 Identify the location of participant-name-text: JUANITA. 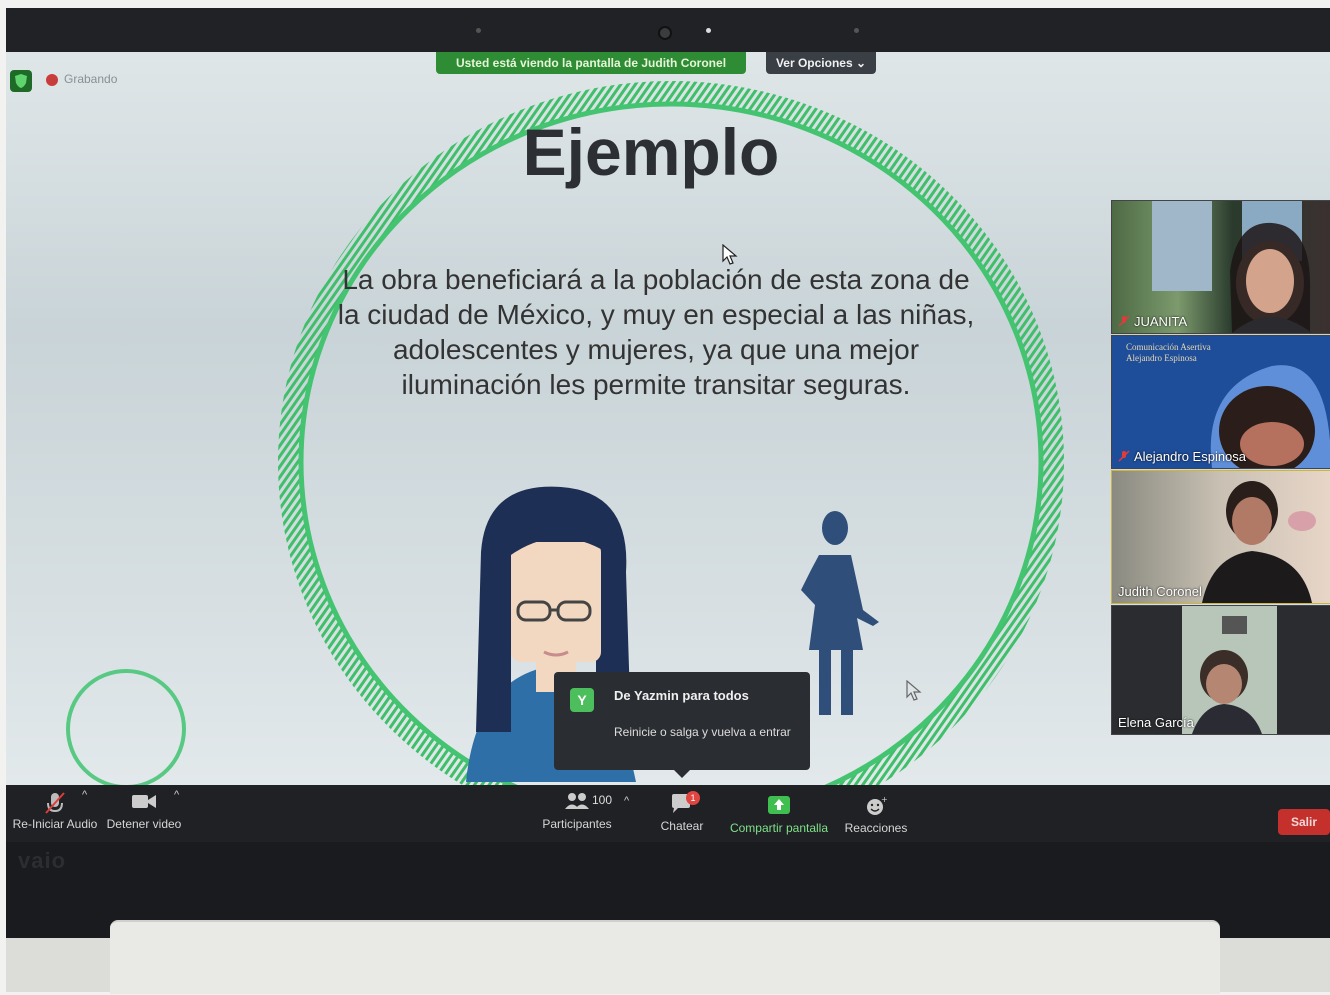
(1161, 321).